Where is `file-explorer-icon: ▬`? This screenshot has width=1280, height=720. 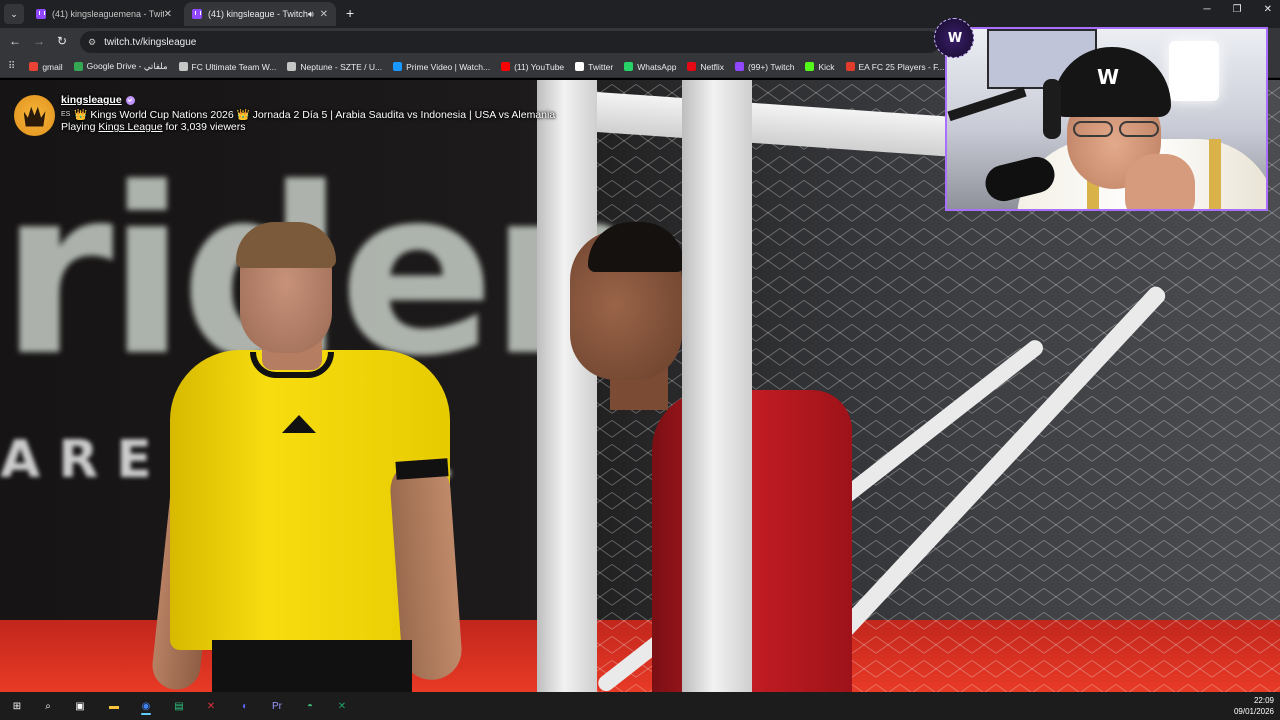 file-explorer-icon: ▬ is located at coordinates (114, 706).